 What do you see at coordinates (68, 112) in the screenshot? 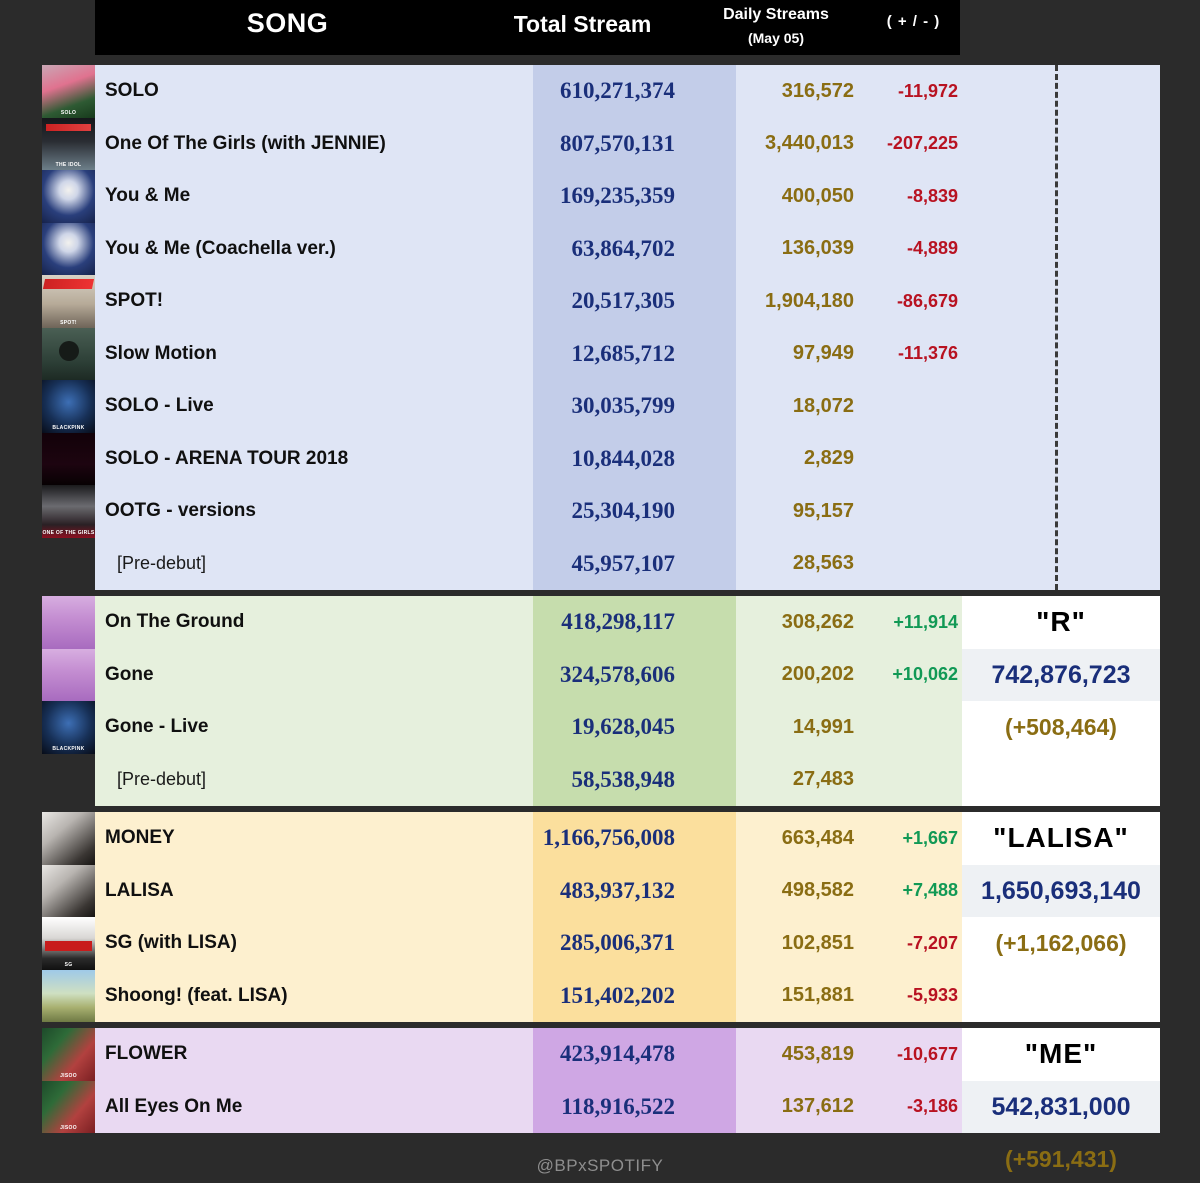
I see `album-art-label: SOLO` at bounding box center [68, 112].